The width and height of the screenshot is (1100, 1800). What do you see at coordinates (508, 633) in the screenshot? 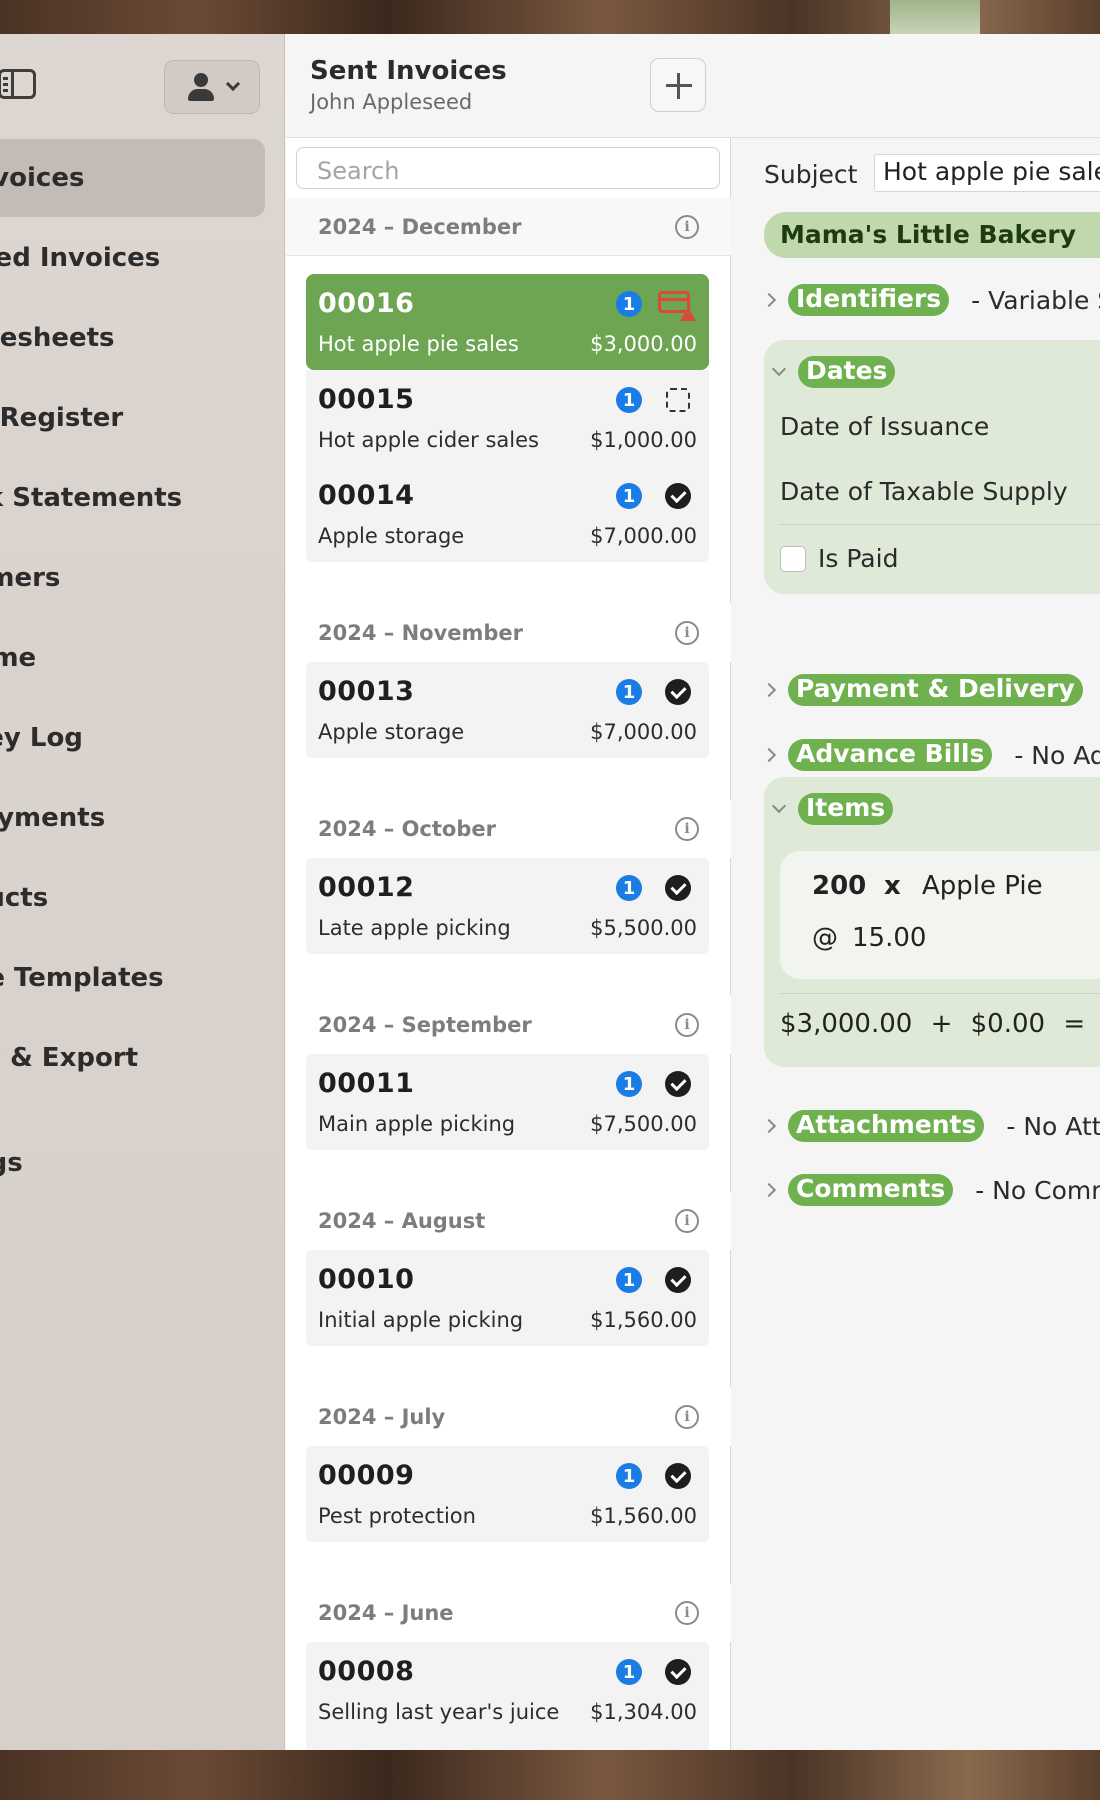
I see `month-header: 2024 – November i` at bounding box center [508, 633].